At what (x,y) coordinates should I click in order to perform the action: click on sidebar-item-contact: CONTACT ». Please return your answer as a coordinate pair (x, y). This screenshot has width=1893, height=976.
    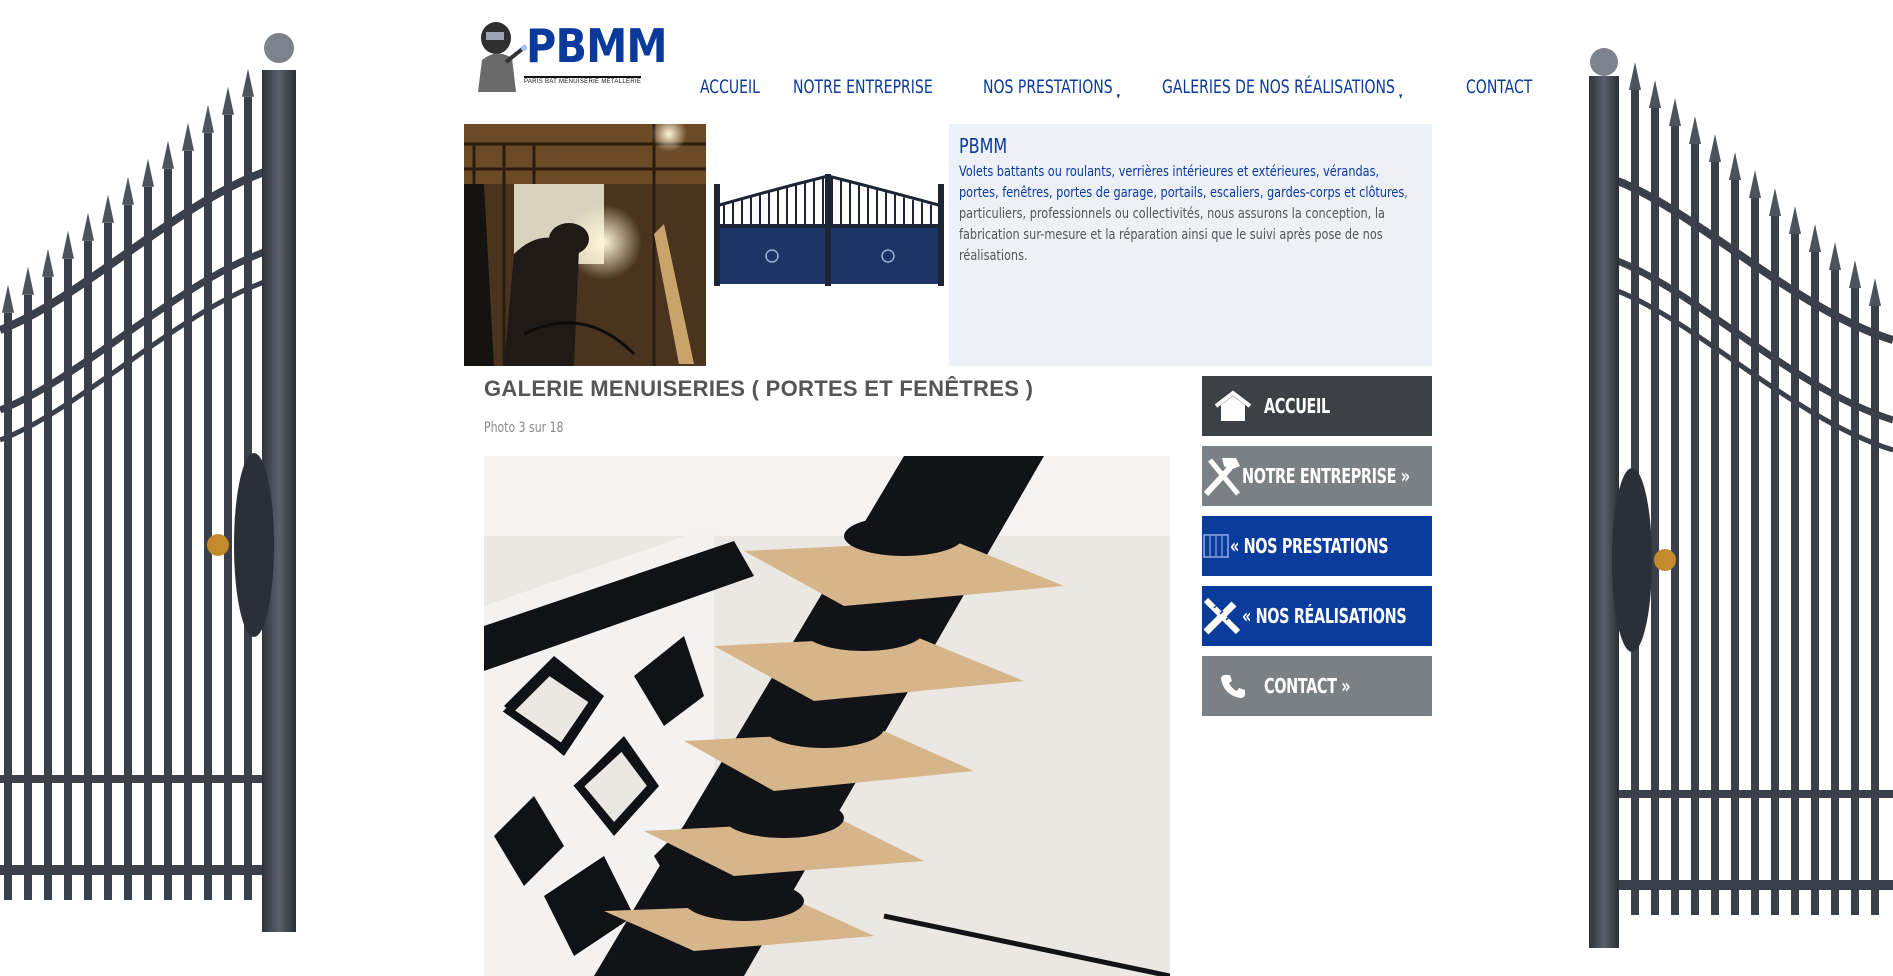
    Looking at the image, I should click on (1317, 686).